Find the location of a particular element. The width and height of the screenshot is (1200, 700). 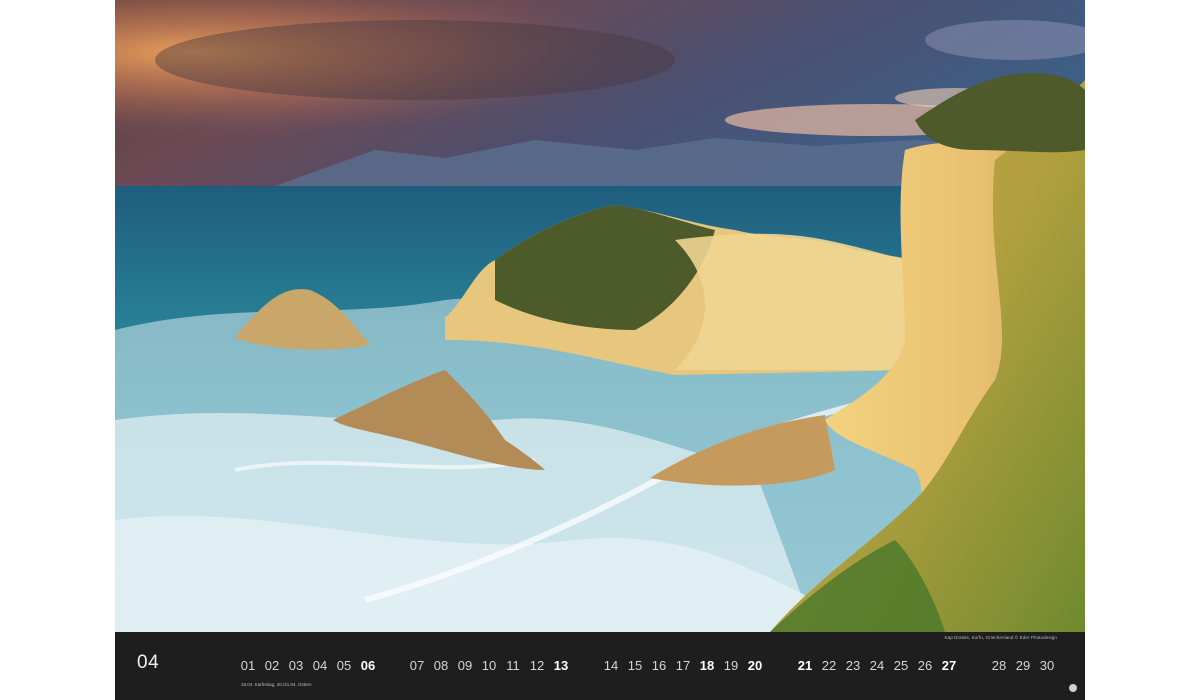

day-08: 08 is located at coordinates (441, 665).